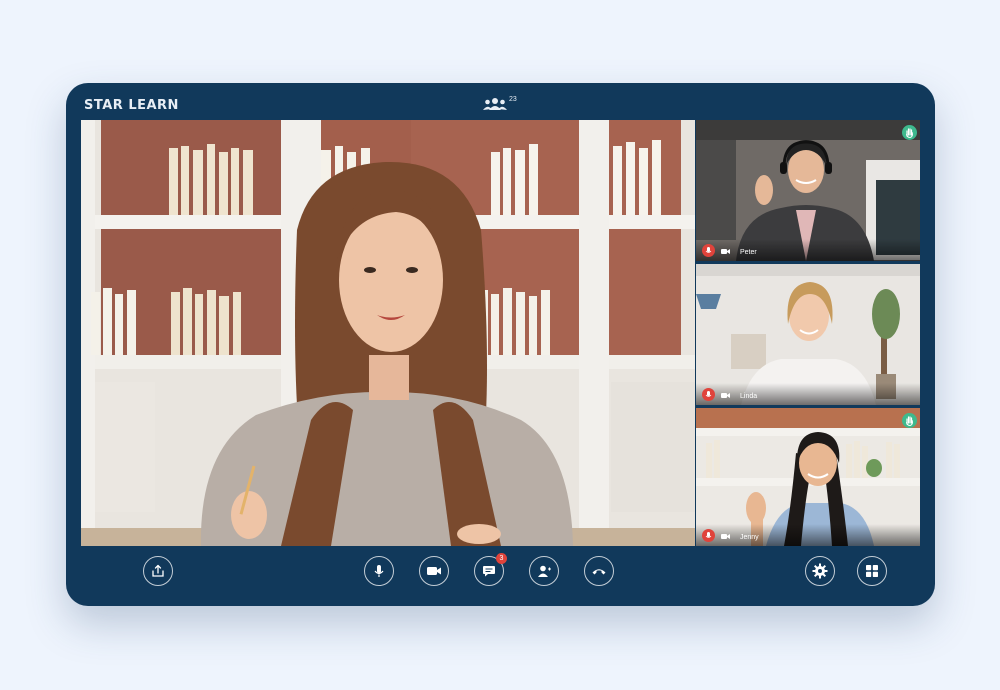 Image resolution: width=1000 pixels, height=690 pixels. I want to click on add-user-icon, so click(544, 571).